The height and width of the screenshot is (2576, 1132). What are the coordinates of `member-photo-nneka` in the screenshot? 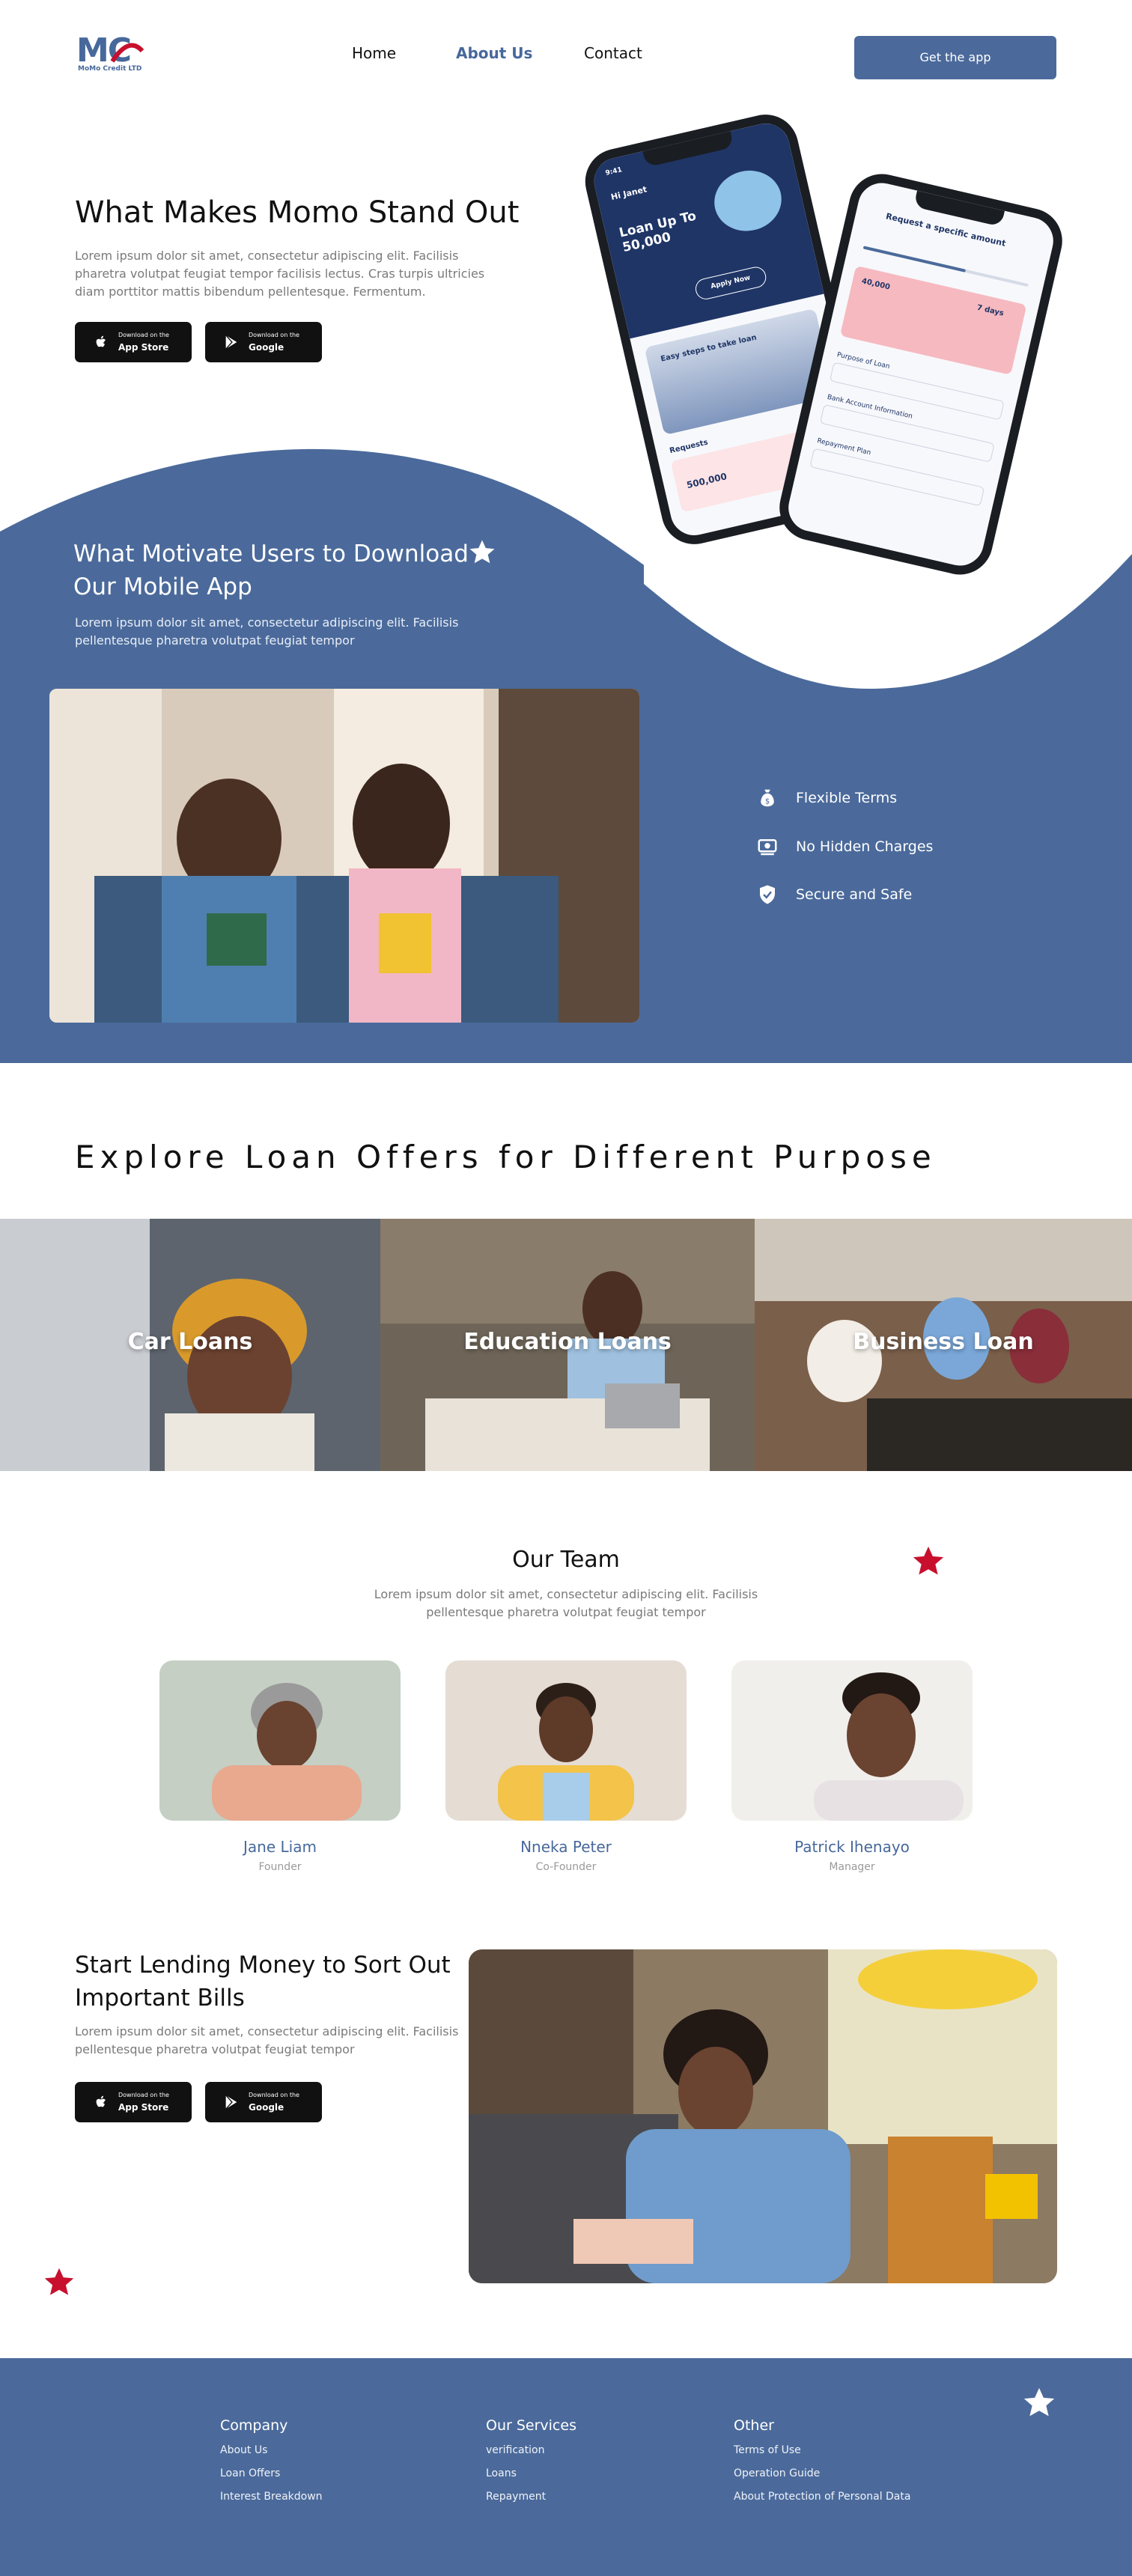 It's located at (566, 1740).